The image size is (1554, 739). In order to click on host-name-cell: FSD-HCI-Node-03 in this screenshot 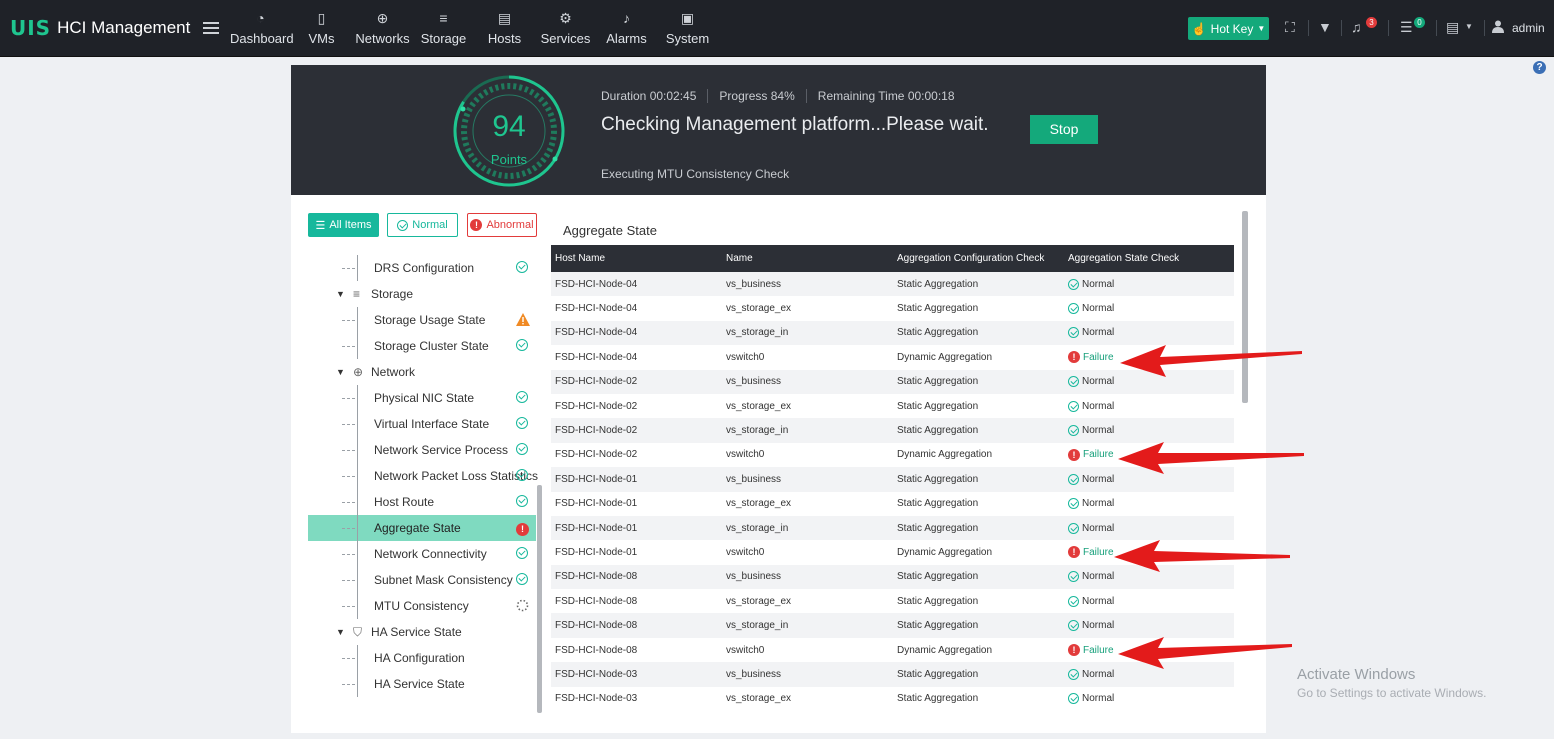, I will do `click(596, 674)`.